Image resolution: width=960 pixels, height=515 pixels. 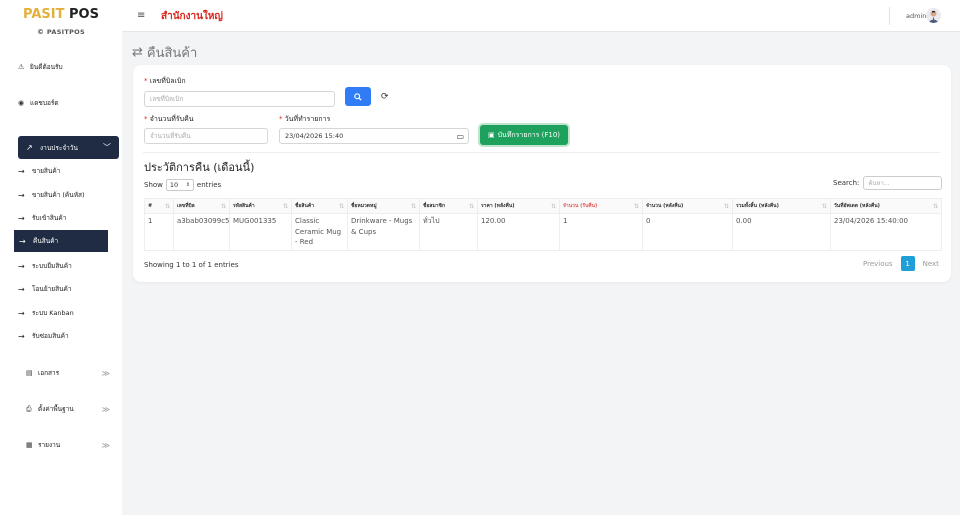 I want to click on report-icon: ▦, so click(x=29, y=445).